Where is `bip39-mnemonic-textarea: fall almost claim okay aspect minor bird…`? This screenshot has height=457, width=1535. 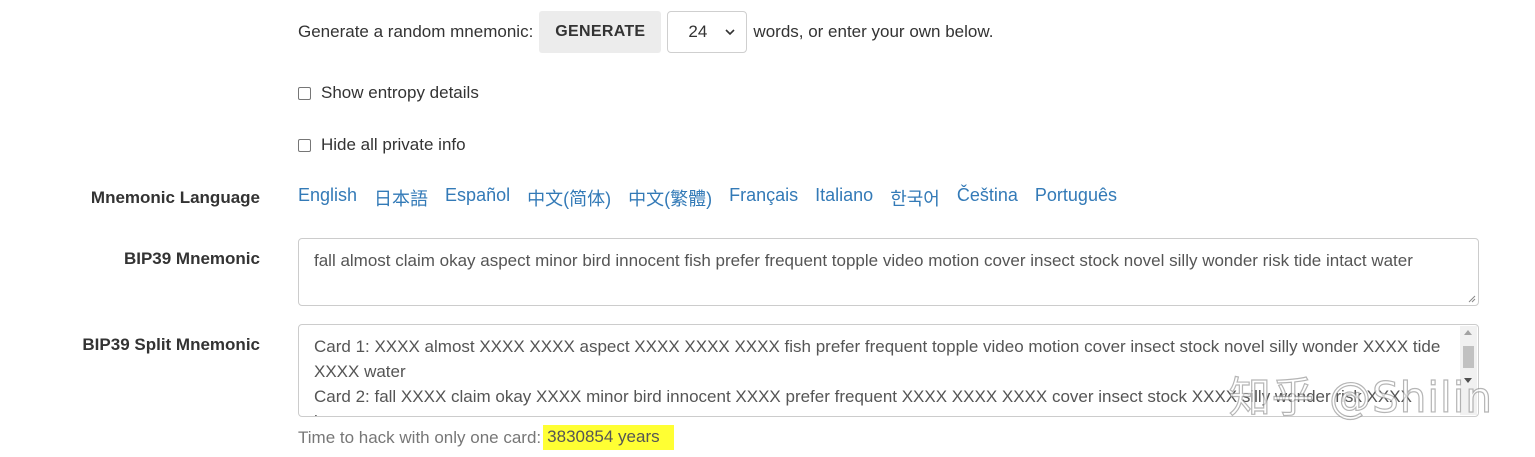 bip39-mnemonic-textarea: fall almost claim okay aspect minor bird… is located at coordinates (888, 272).